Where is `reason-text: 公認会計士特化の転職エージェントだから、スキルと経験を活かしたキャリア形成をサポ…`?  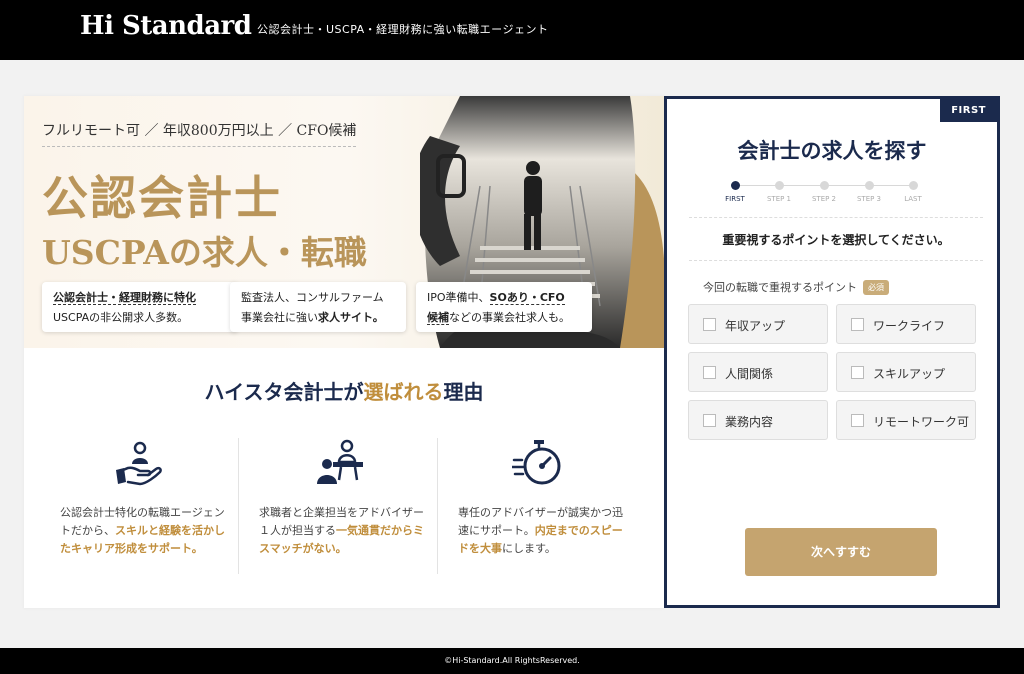 reason-text: 公認会計士特化の転職エージェントだから、スキルと経験を活かしたキャリア形成をサポ… is located at coordinates (142, 530).